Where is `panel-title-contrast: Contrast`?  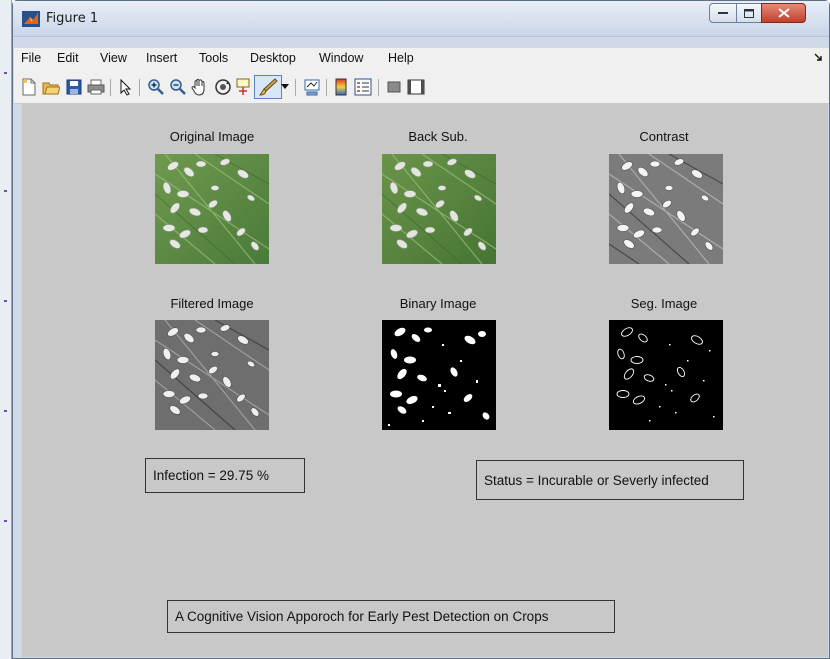
panel-title-contrast: Contrast is located at coordinates (664, 136).